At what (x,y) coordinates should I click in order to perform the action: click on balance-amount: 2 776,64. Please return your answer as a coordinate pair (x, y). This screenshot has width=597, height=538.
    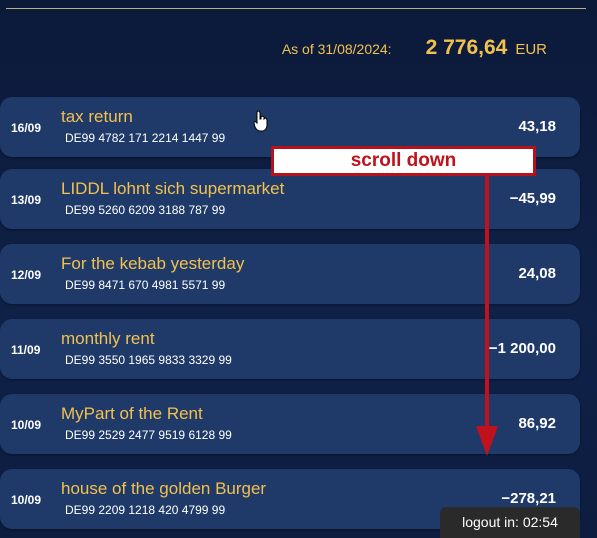
    Looking at the image, I should click on (466, 47).